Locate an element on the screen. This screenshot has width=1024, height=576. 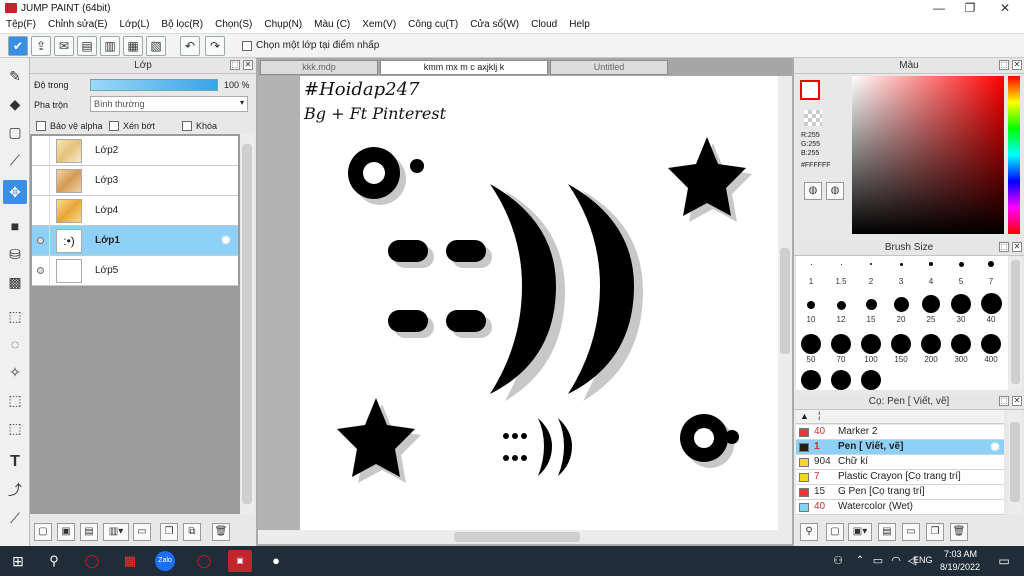
maximize-button: ❐ is located at coordinates (970, 8).